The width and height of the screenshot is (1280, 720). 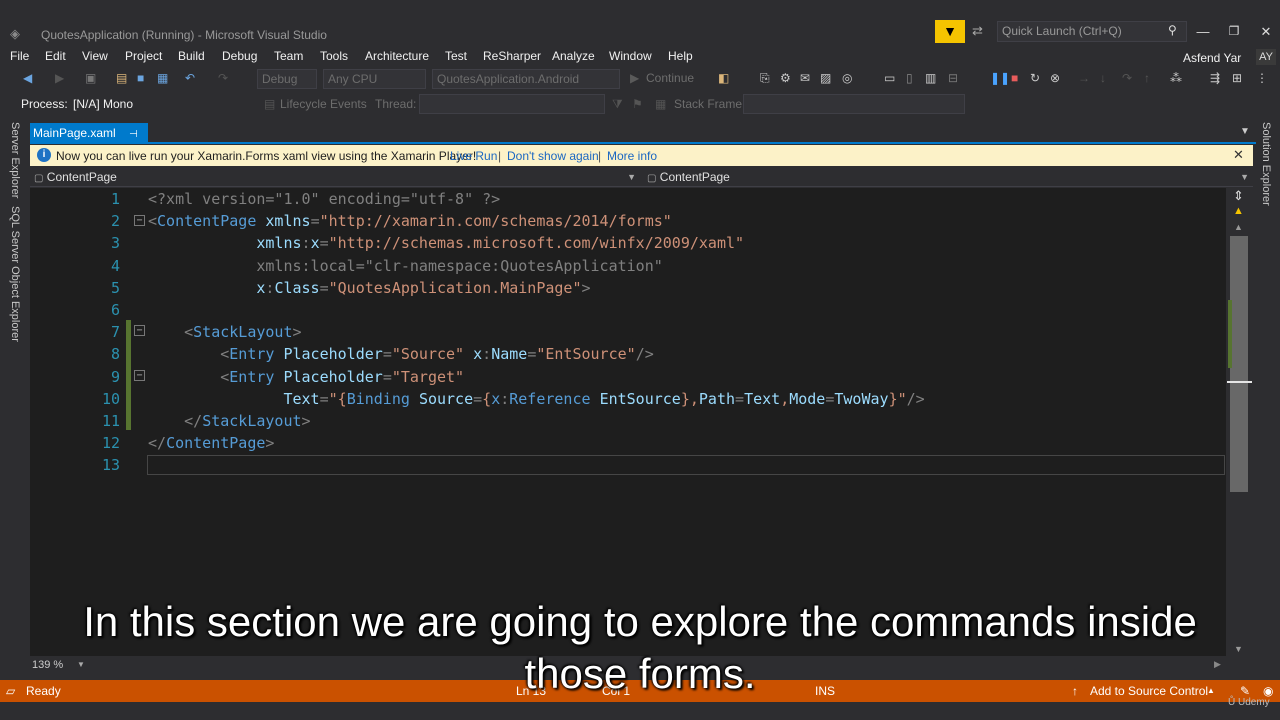 I want to click on scrollbar-thumb, so click(x=1239, y=364).